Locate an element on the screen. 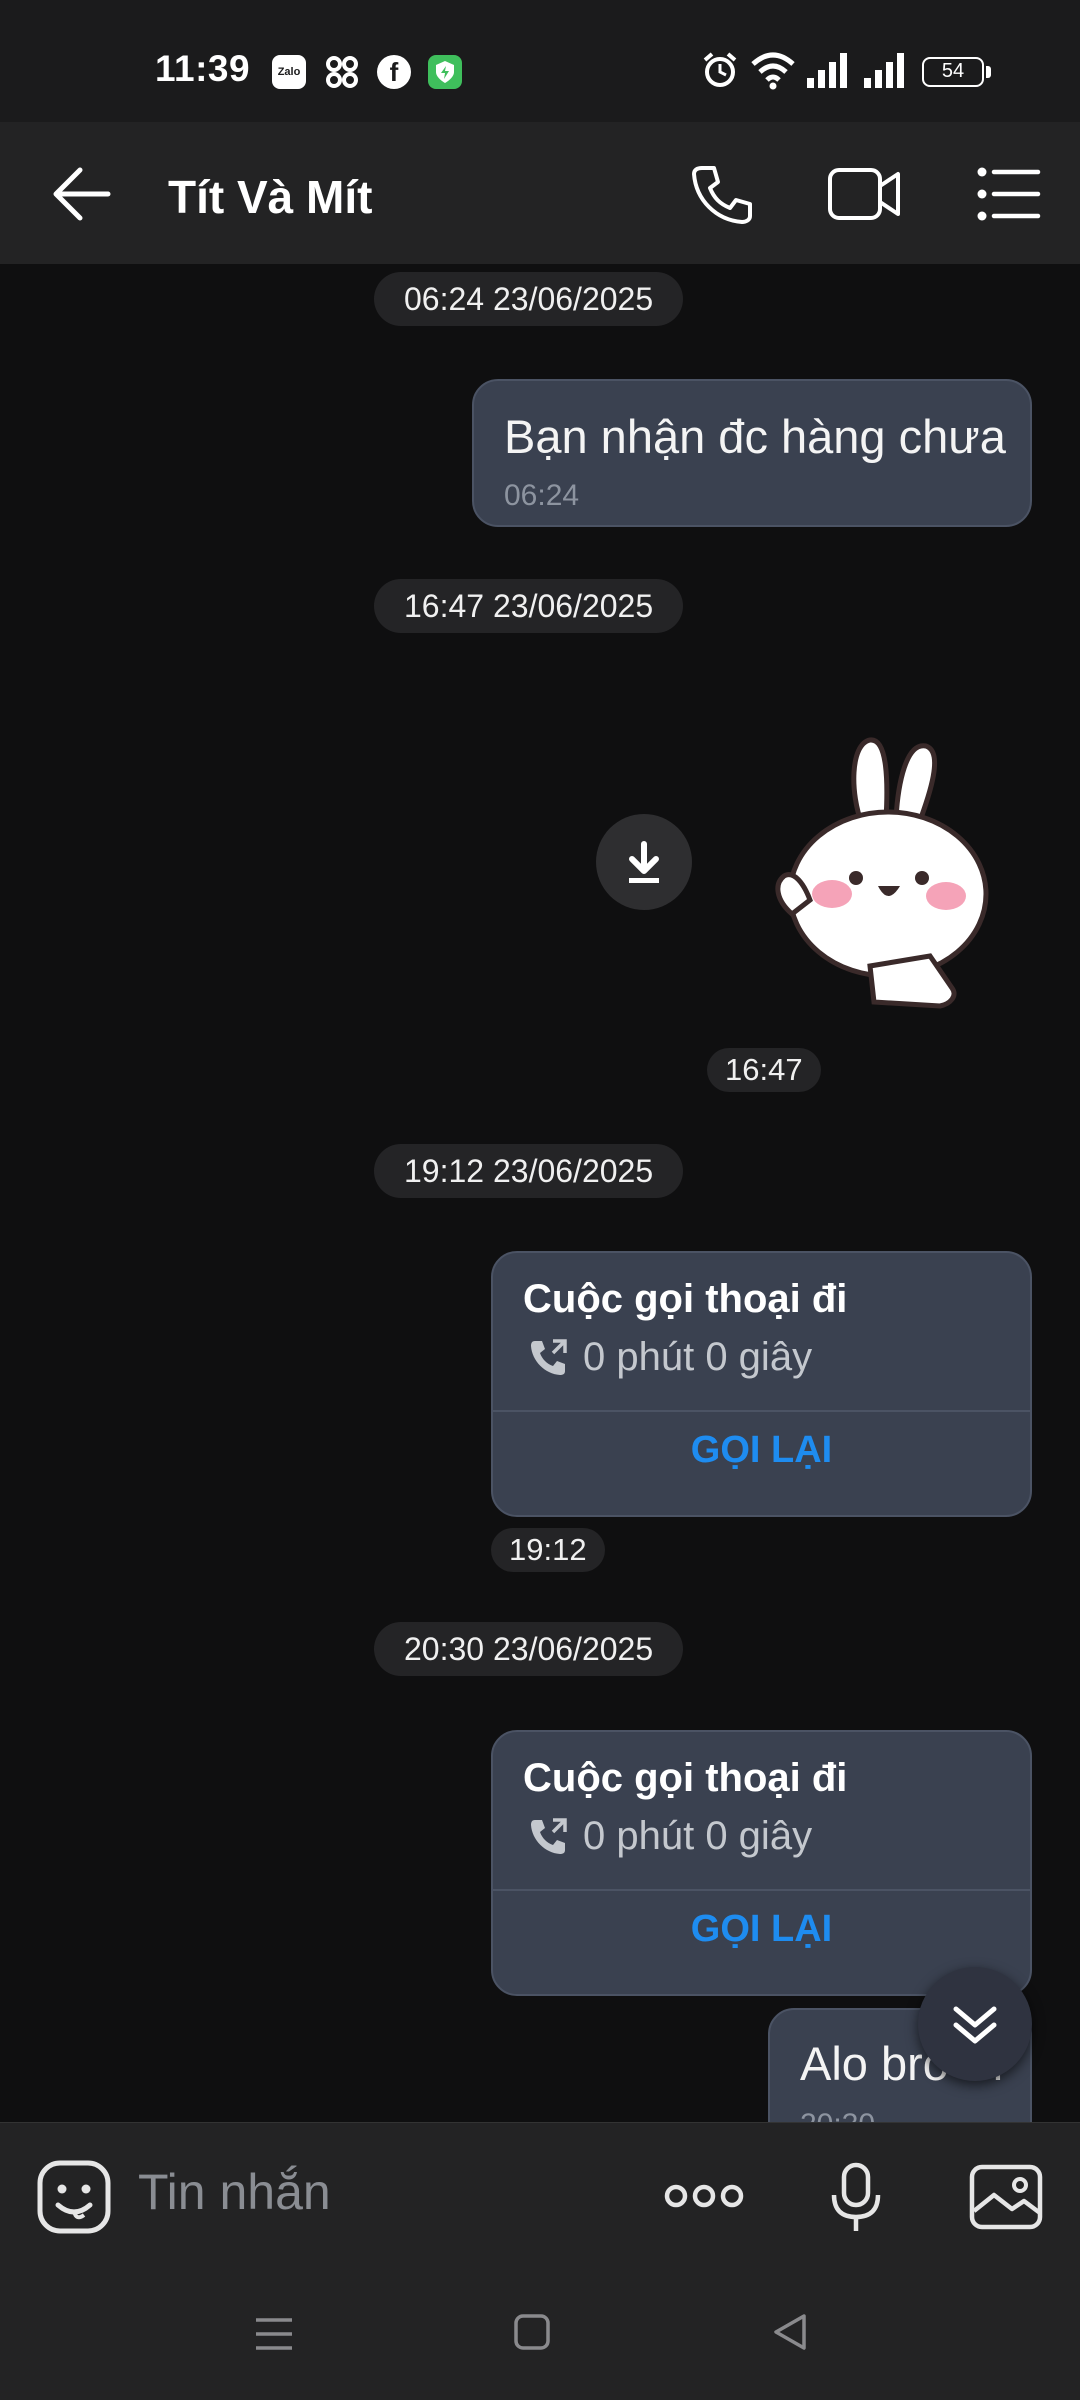 Image resolution: width=1080 pixels, height=2400 pixels. scroll-to-bottom-button is located at coordinates (975, 2024).